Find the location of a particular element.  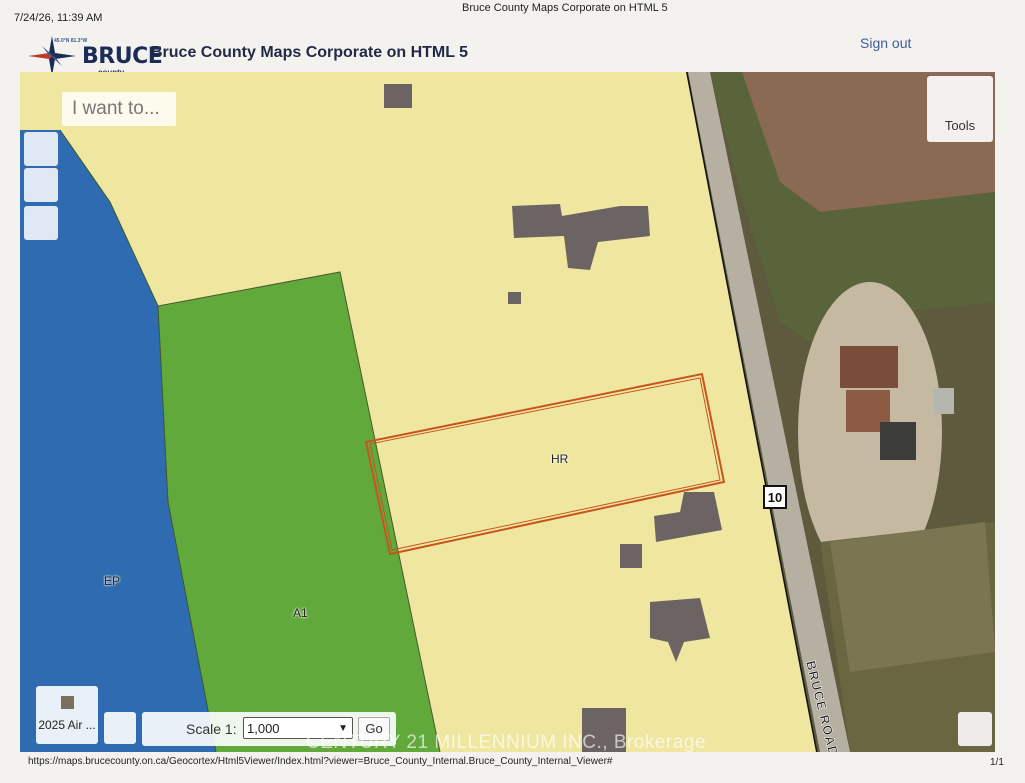

print-title: Bruce County Maps Corporate on HTML 5 is located at coordinates (565, 8).